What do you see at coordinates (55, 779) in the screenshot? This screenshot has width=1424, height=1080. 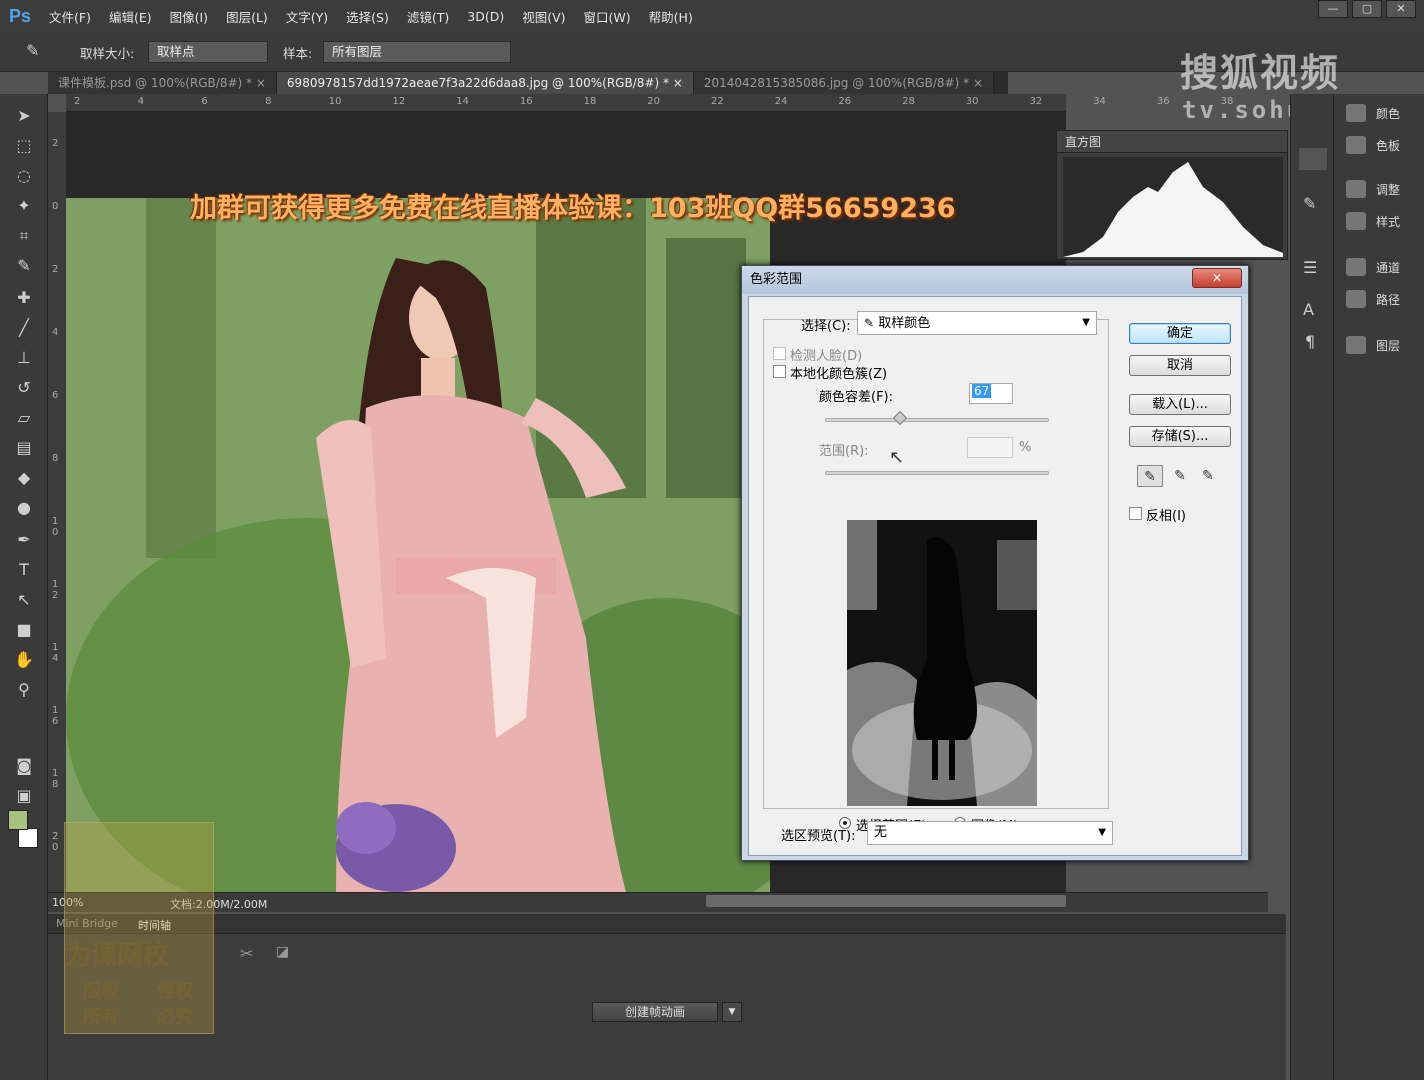 I see `ruler-tick-label: 1 8` at bounding box center [55, 779].